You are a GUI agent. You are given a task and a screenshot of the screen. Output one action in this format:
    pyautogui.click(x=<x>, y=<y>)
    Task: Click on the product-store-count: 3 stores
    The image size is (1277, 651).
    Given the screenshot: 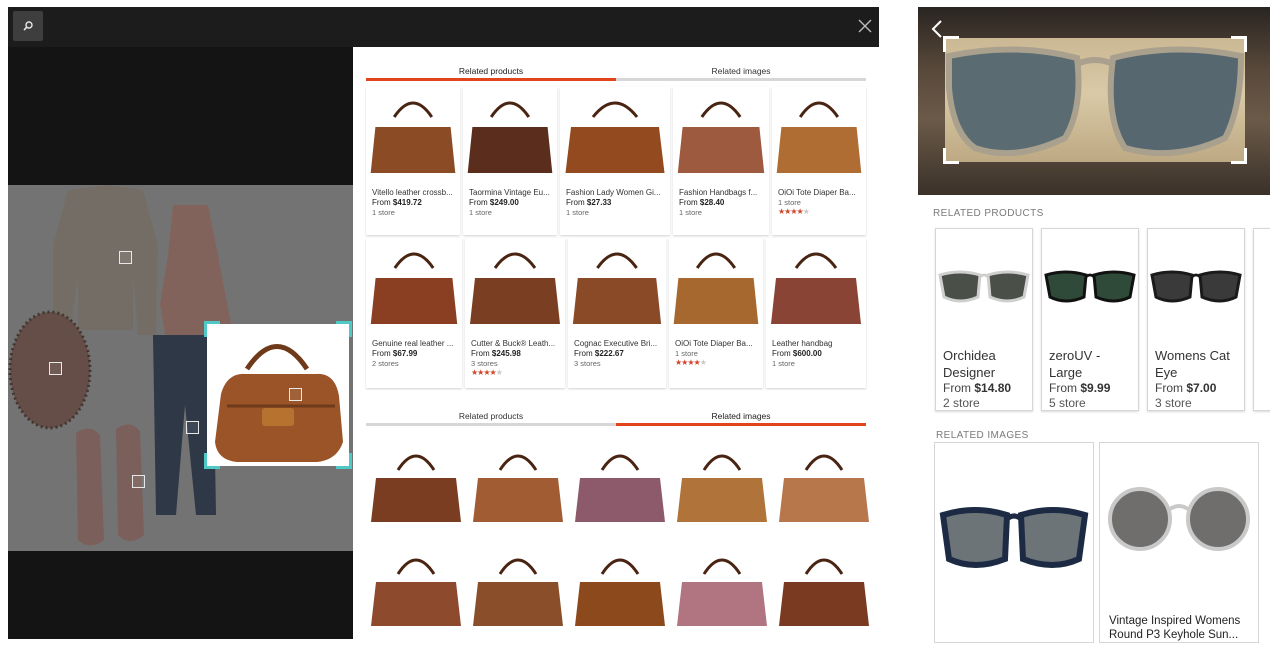 What is the action you would take?
    pyautogui.click(x=484, y=363)
    